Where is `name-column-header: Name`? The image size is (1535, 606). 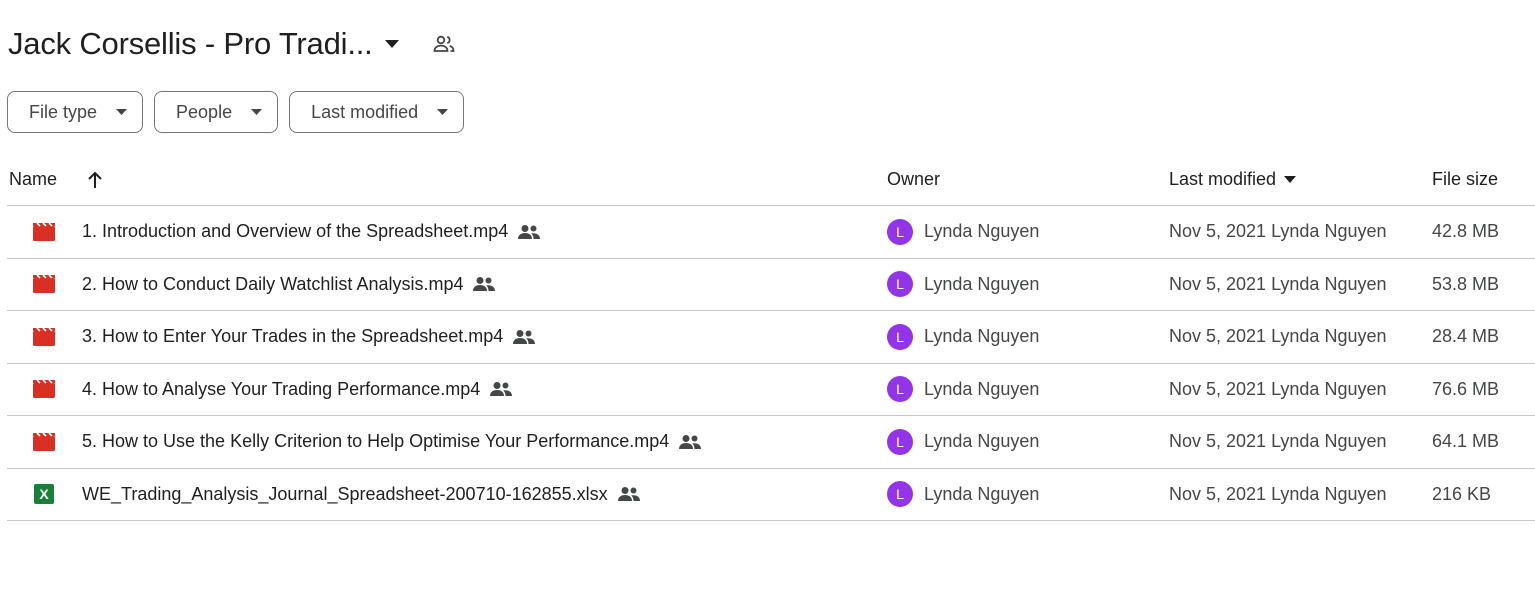
name-column-header: Name is located at coordinates (57, 179).